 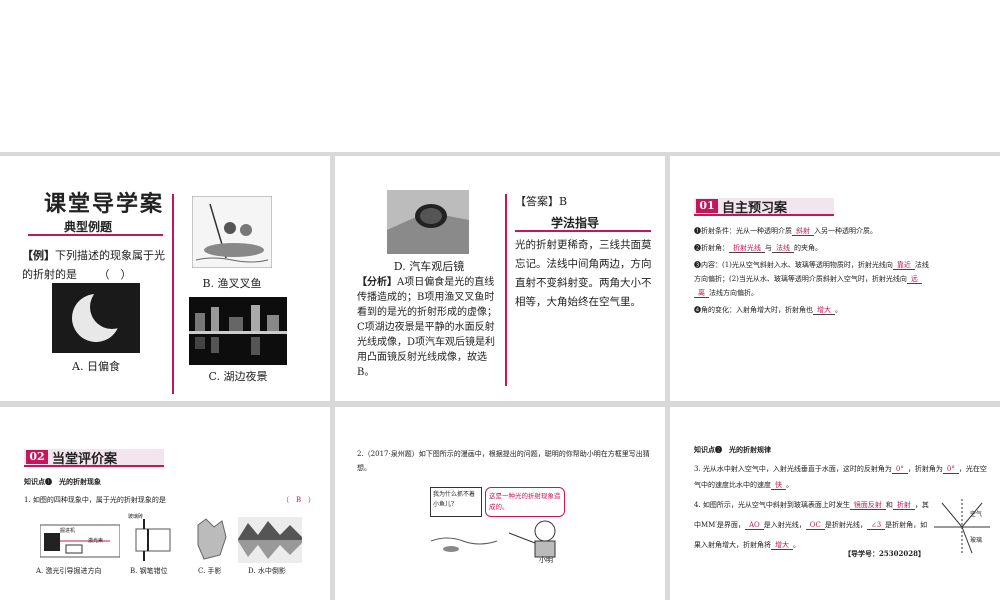 I want to click on section-title: 典型例题, so click(x=88, y=227).